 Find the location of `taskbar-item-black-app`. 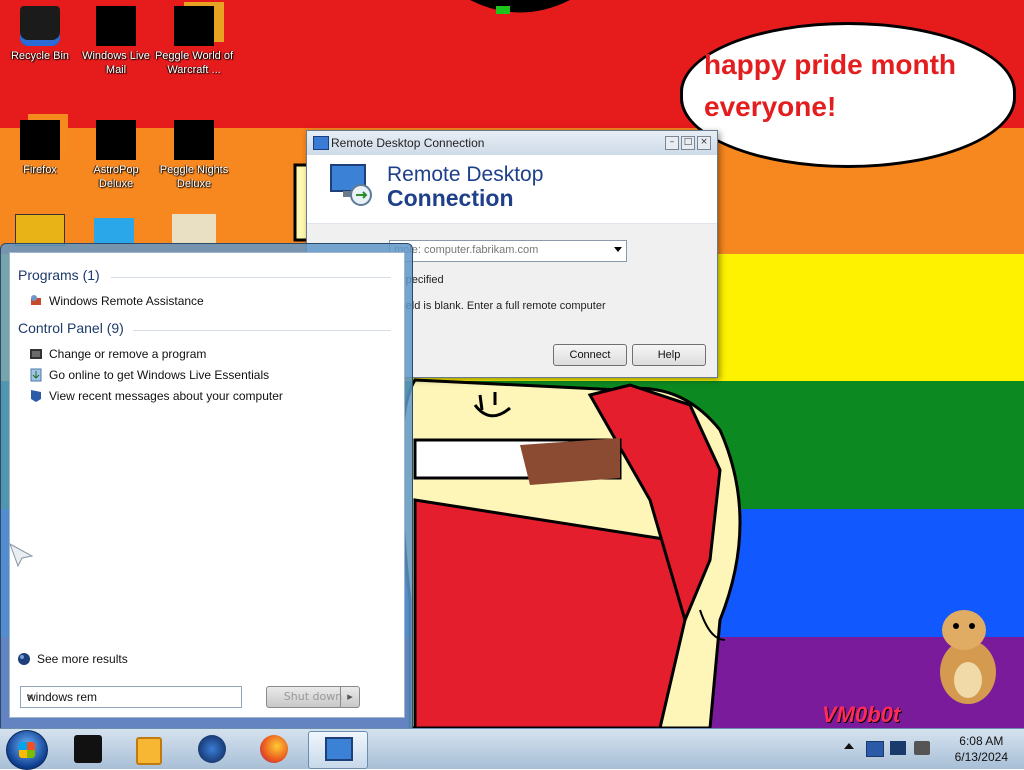

taskbar-item-black-app is located at coordinates (88, 749).